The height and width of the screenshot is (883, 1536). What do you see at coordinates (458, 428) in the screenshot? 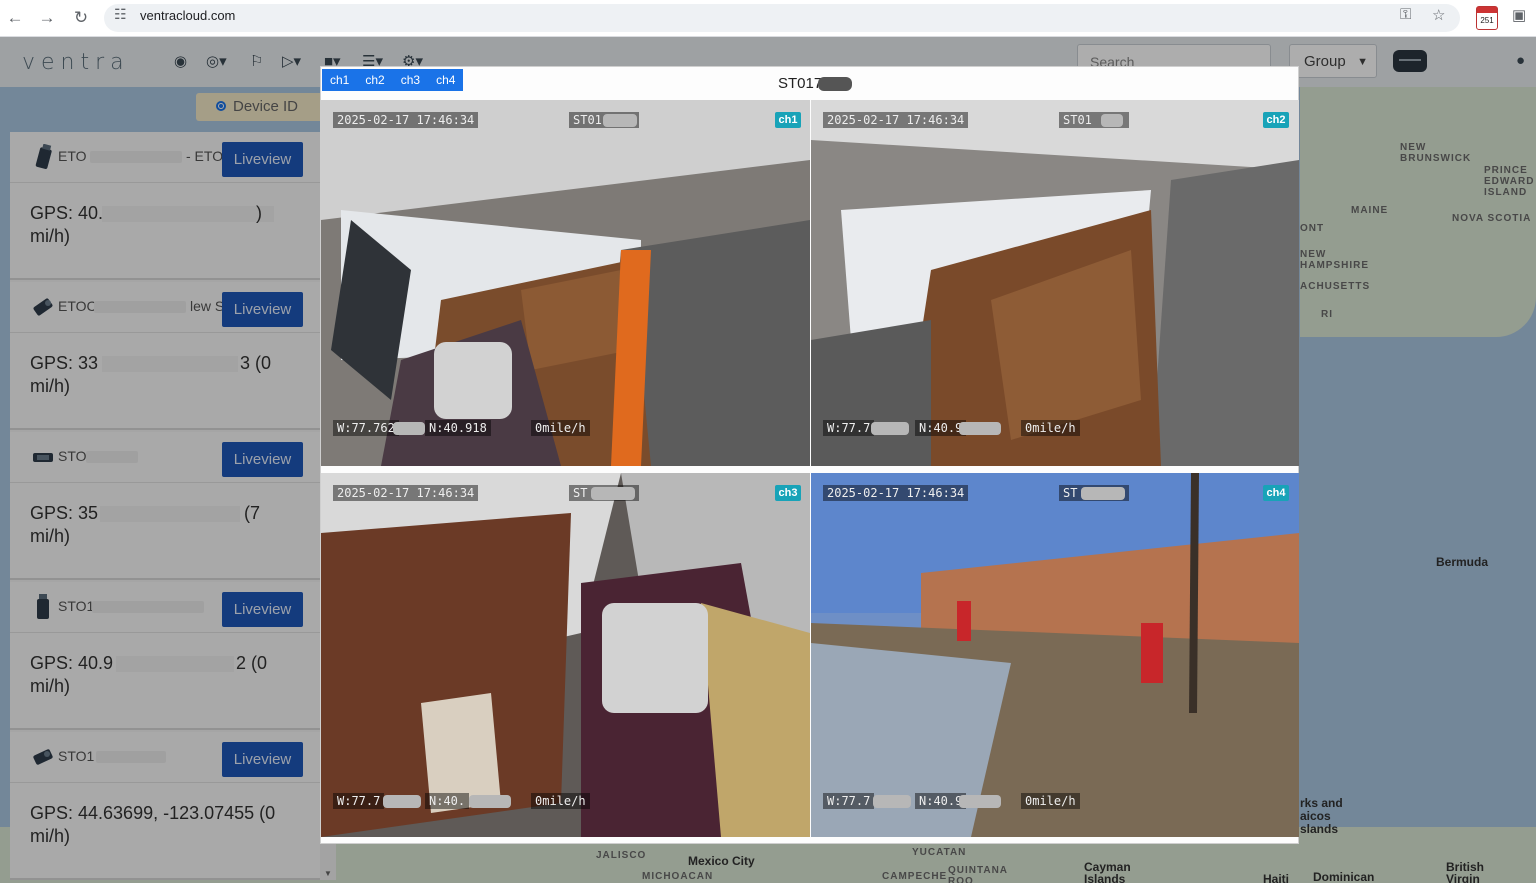
I see `osd-coord-n: N:40.918` at bounding box center [458, 428].